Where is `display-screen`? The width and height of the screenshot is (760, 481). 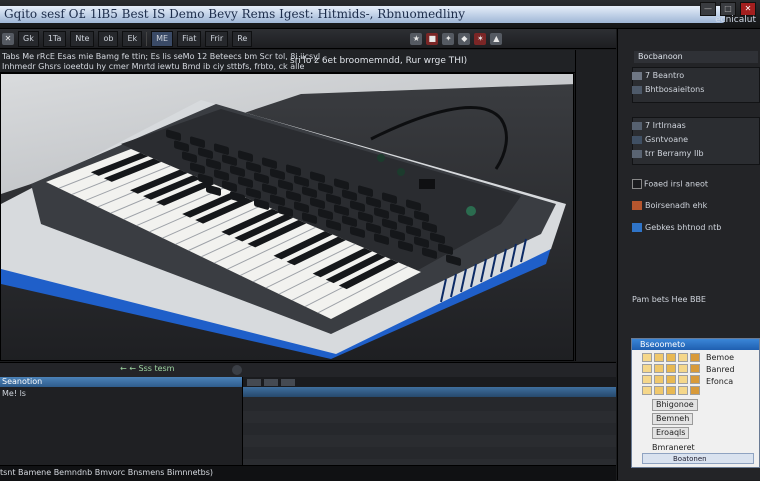
display-screen is located at coordinates (427, 184).